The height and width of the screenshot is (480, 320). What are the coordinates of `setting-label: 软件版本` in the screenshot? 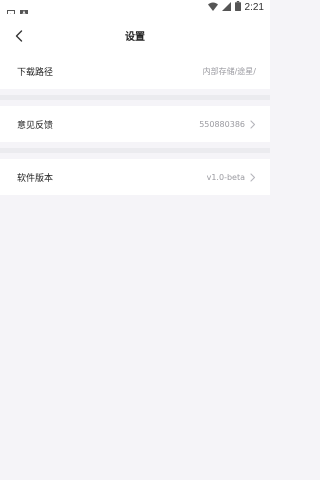 It's located at (35, 178).